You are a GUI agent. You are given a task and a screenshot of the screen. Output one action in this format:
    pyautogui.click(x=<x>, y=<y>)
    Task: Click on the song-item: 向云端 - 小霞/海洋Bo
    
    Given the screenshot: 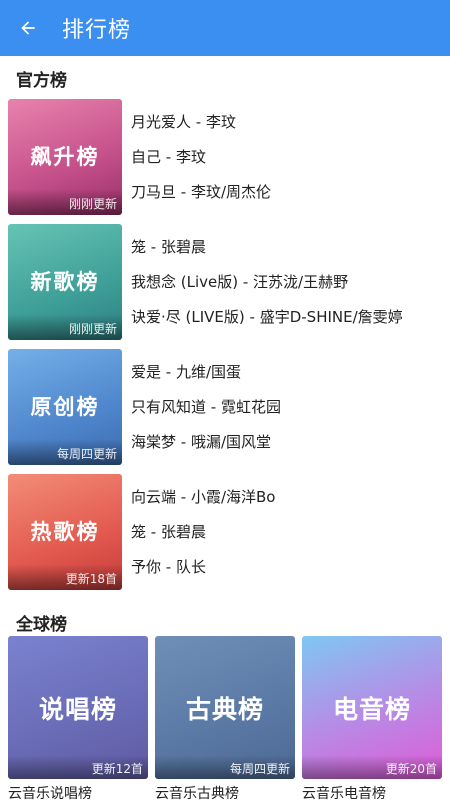 What is the action you would take?
    pyautogui.click(x=203, y=502)
    